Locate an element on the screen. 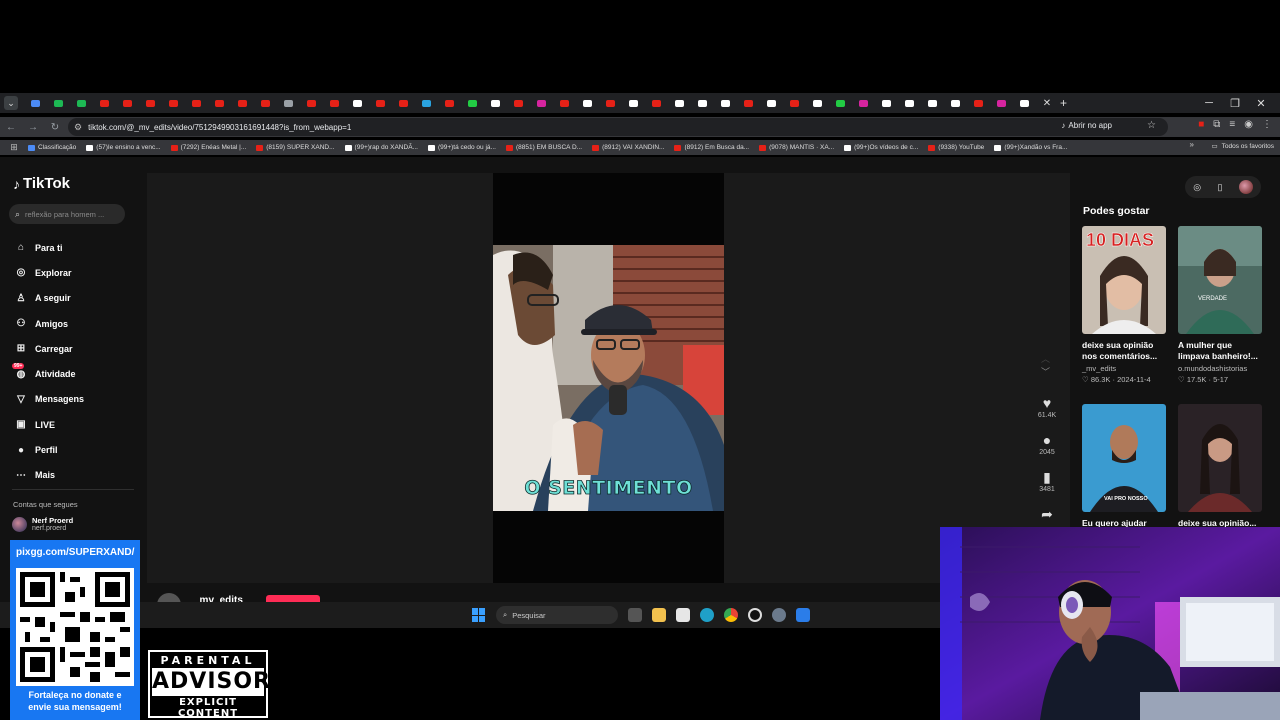 This screenshot has height=720, width=1280. sidebar-item-more: ⋯ Mais is located at coordinates (48, 475).